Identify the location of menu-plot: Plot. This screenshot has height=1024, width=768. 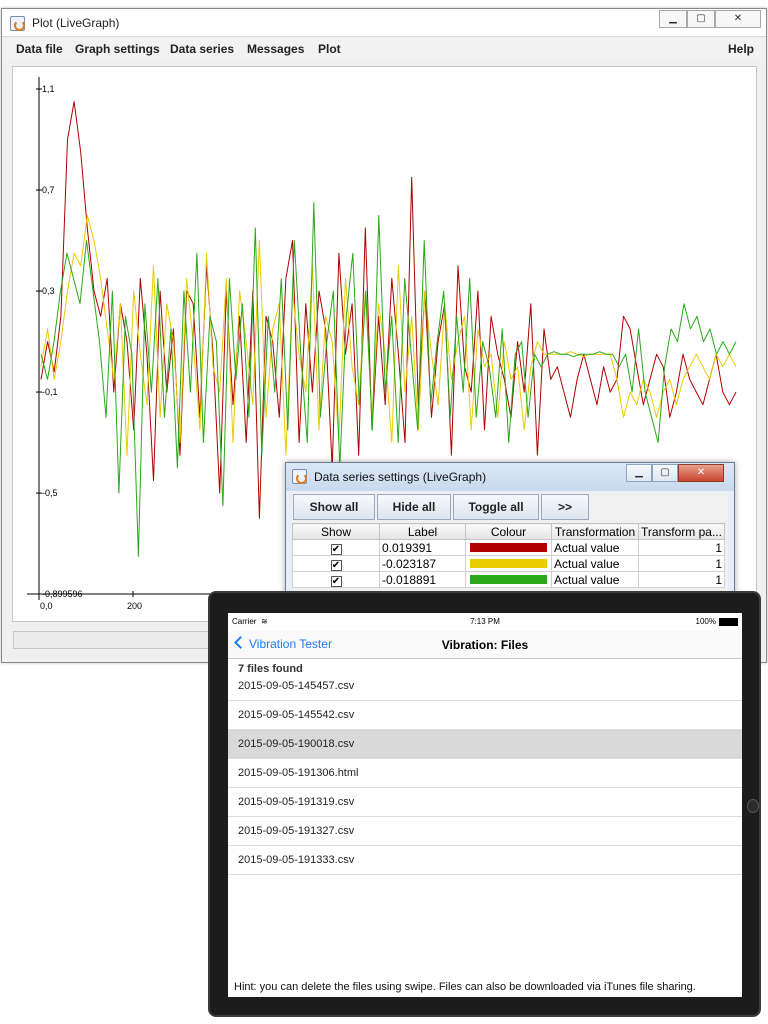
(329, 49).